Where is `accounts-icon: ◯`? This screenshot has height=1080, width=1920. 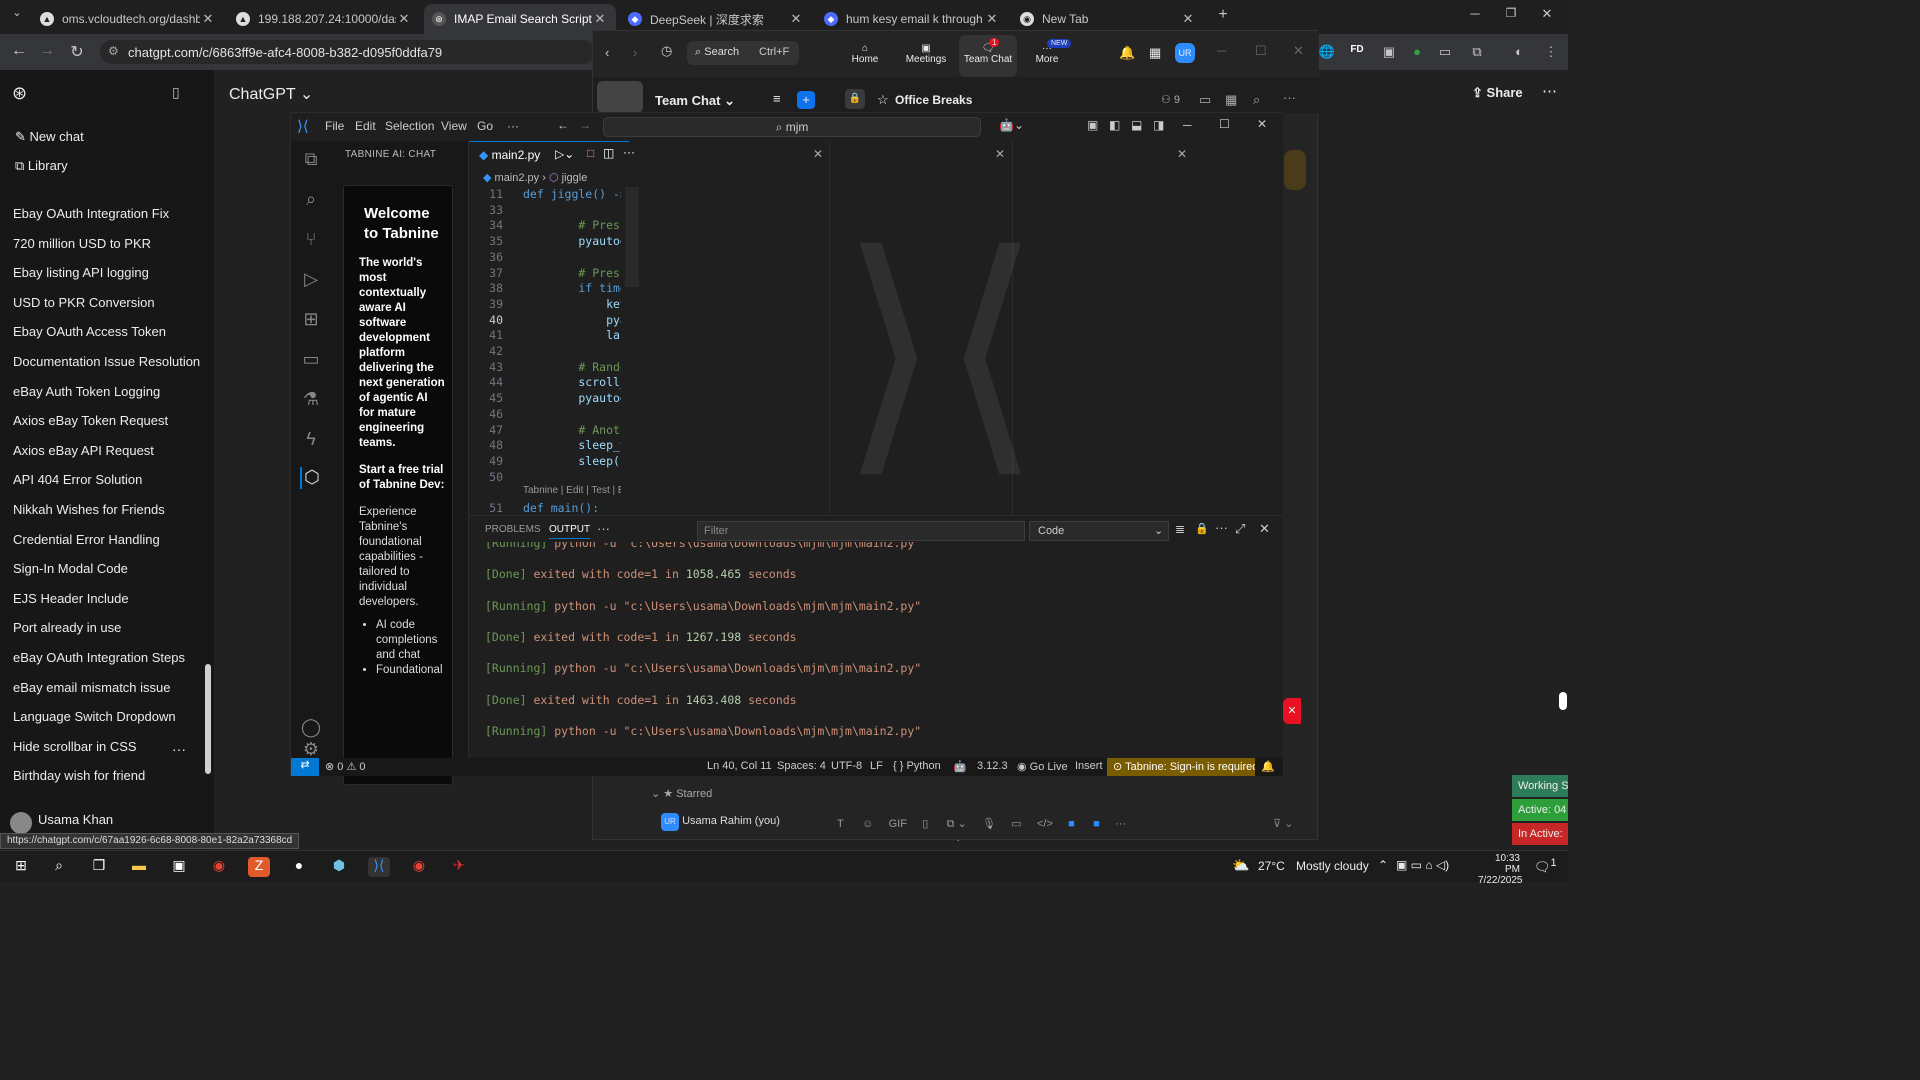
accounts-icon: ◯ is located at coordinates (311, 728).